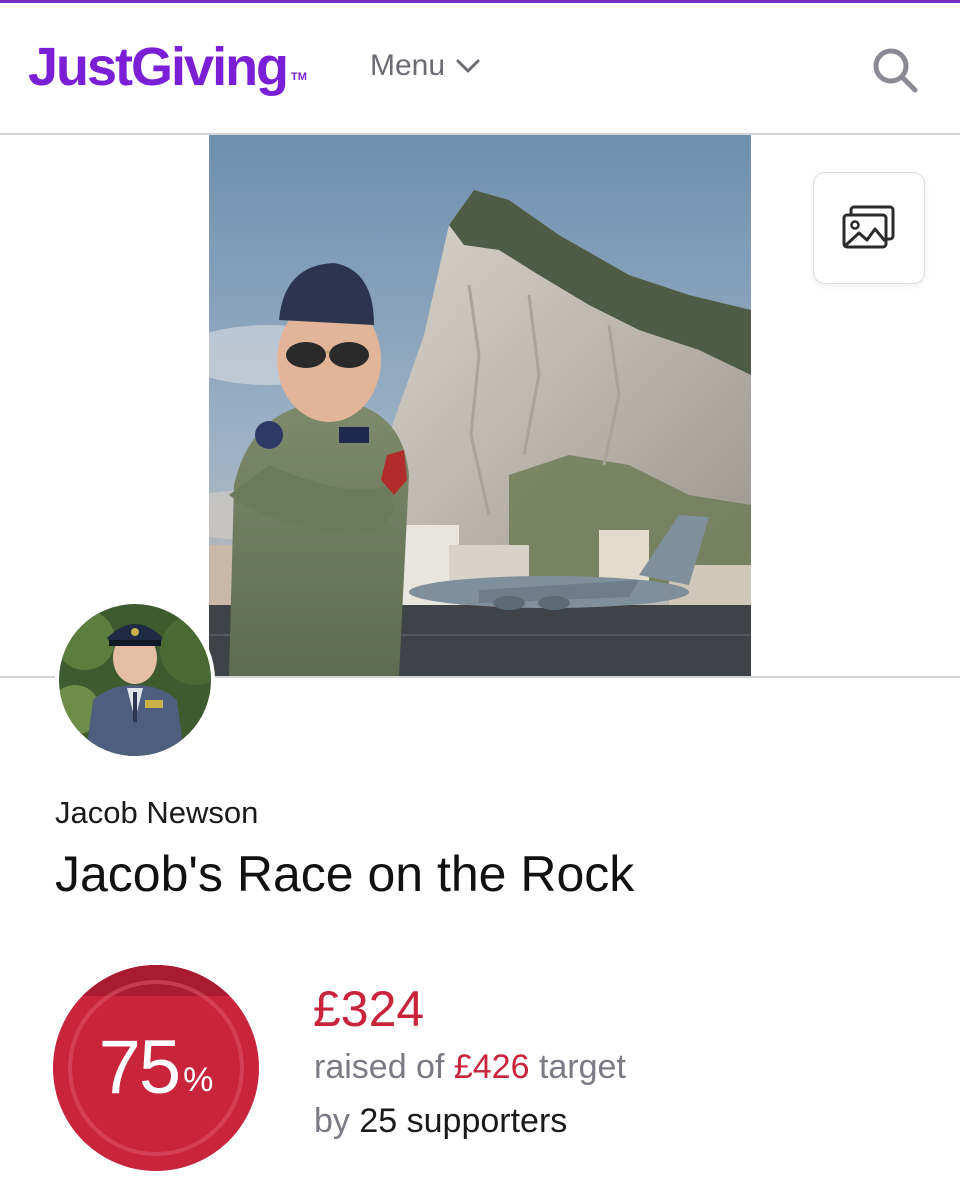 The image size is (960, 1200). I want to click on target-line: raised of £426 target, so click(470, 1067).